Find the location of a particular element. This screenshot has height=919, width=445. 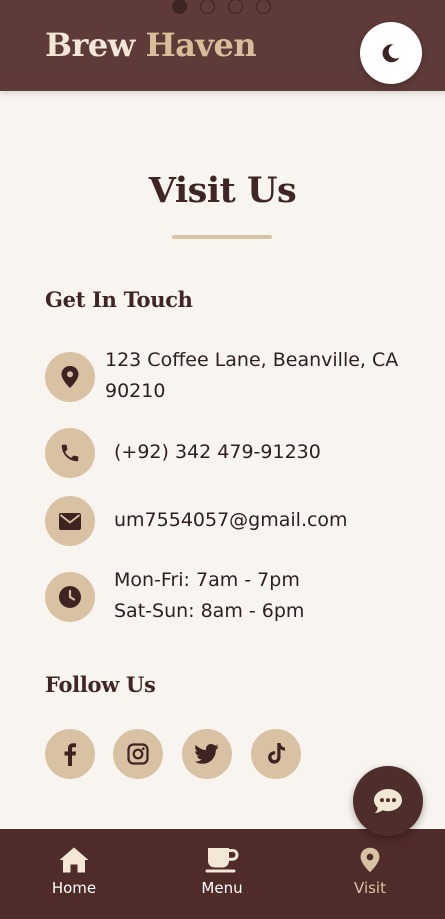

twitter-icon is located at coordinates (207, 754).